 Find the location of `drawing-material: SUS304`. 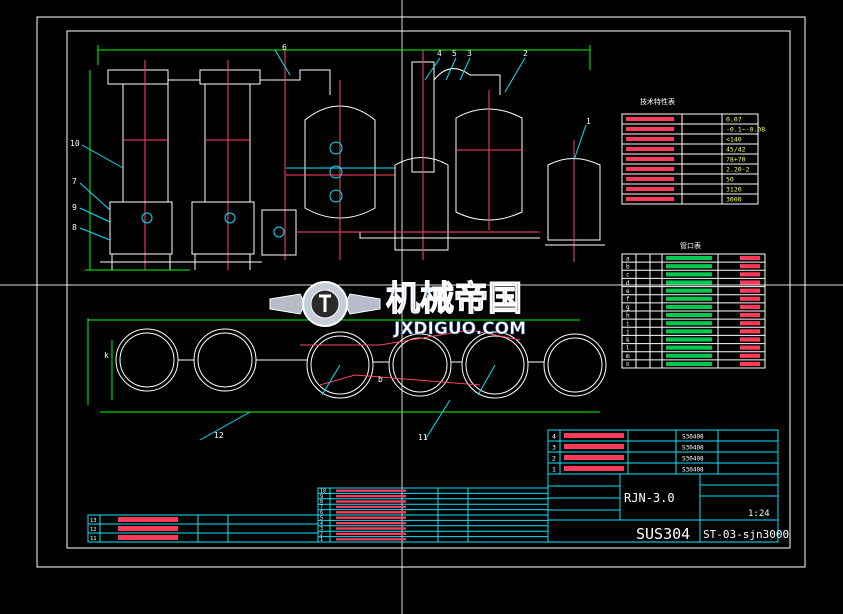

drawing-material: SUS304 is located at coordinates (663, 534).